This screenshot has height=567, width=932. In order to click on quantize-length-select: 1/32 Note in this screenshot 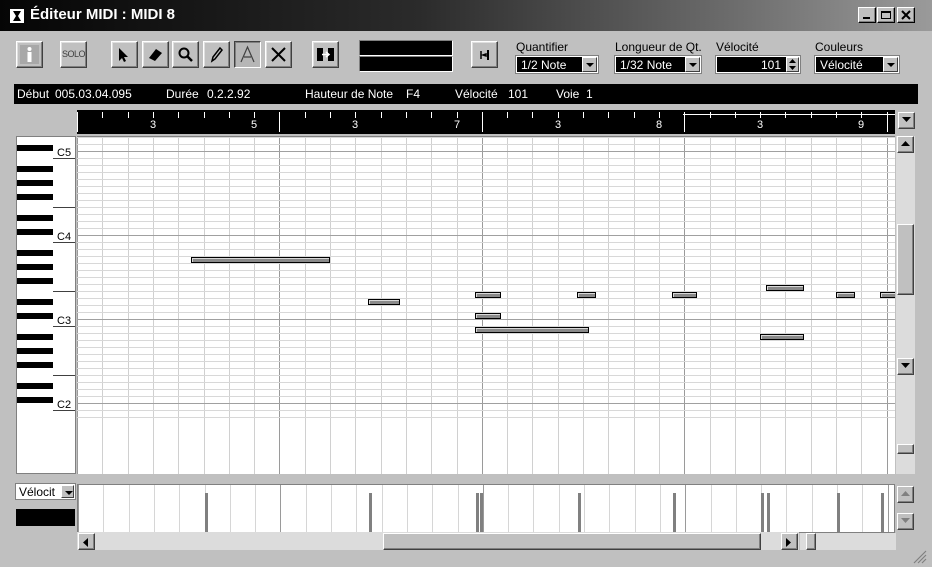, I will do `click(658, 64)`.